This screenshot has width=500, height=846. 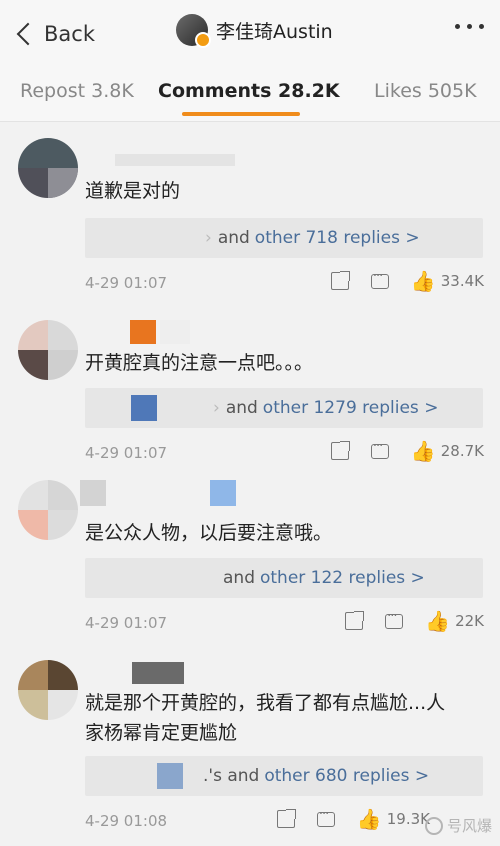 What do you see at coordinates (469, 826) in the screenshot?
I see `watermark-text: 号风爆` at bounding box center [469, 826].